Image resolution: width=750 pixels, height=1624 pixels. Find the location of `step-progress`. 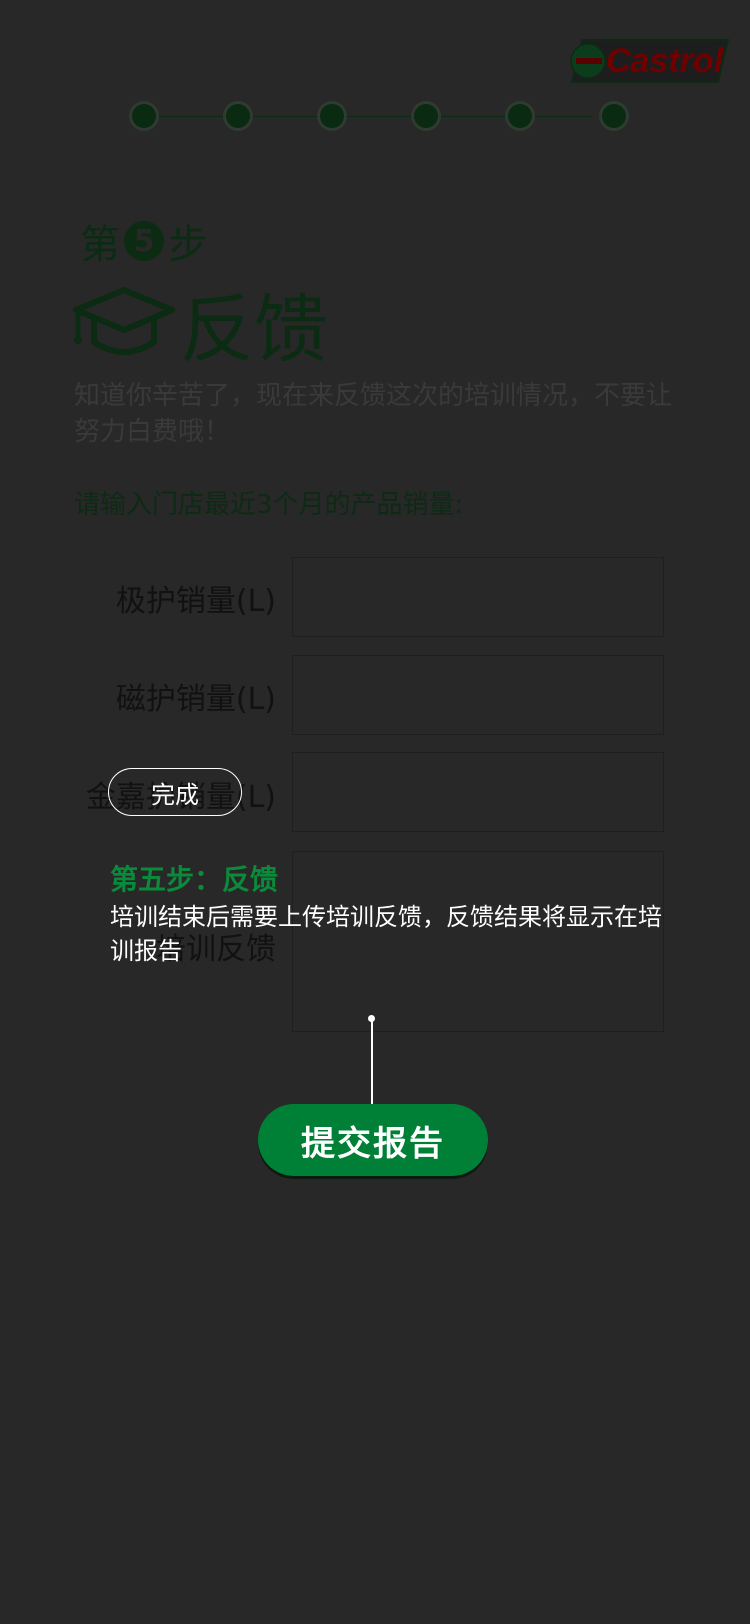

step-progress is located at coordinates (379, 118).